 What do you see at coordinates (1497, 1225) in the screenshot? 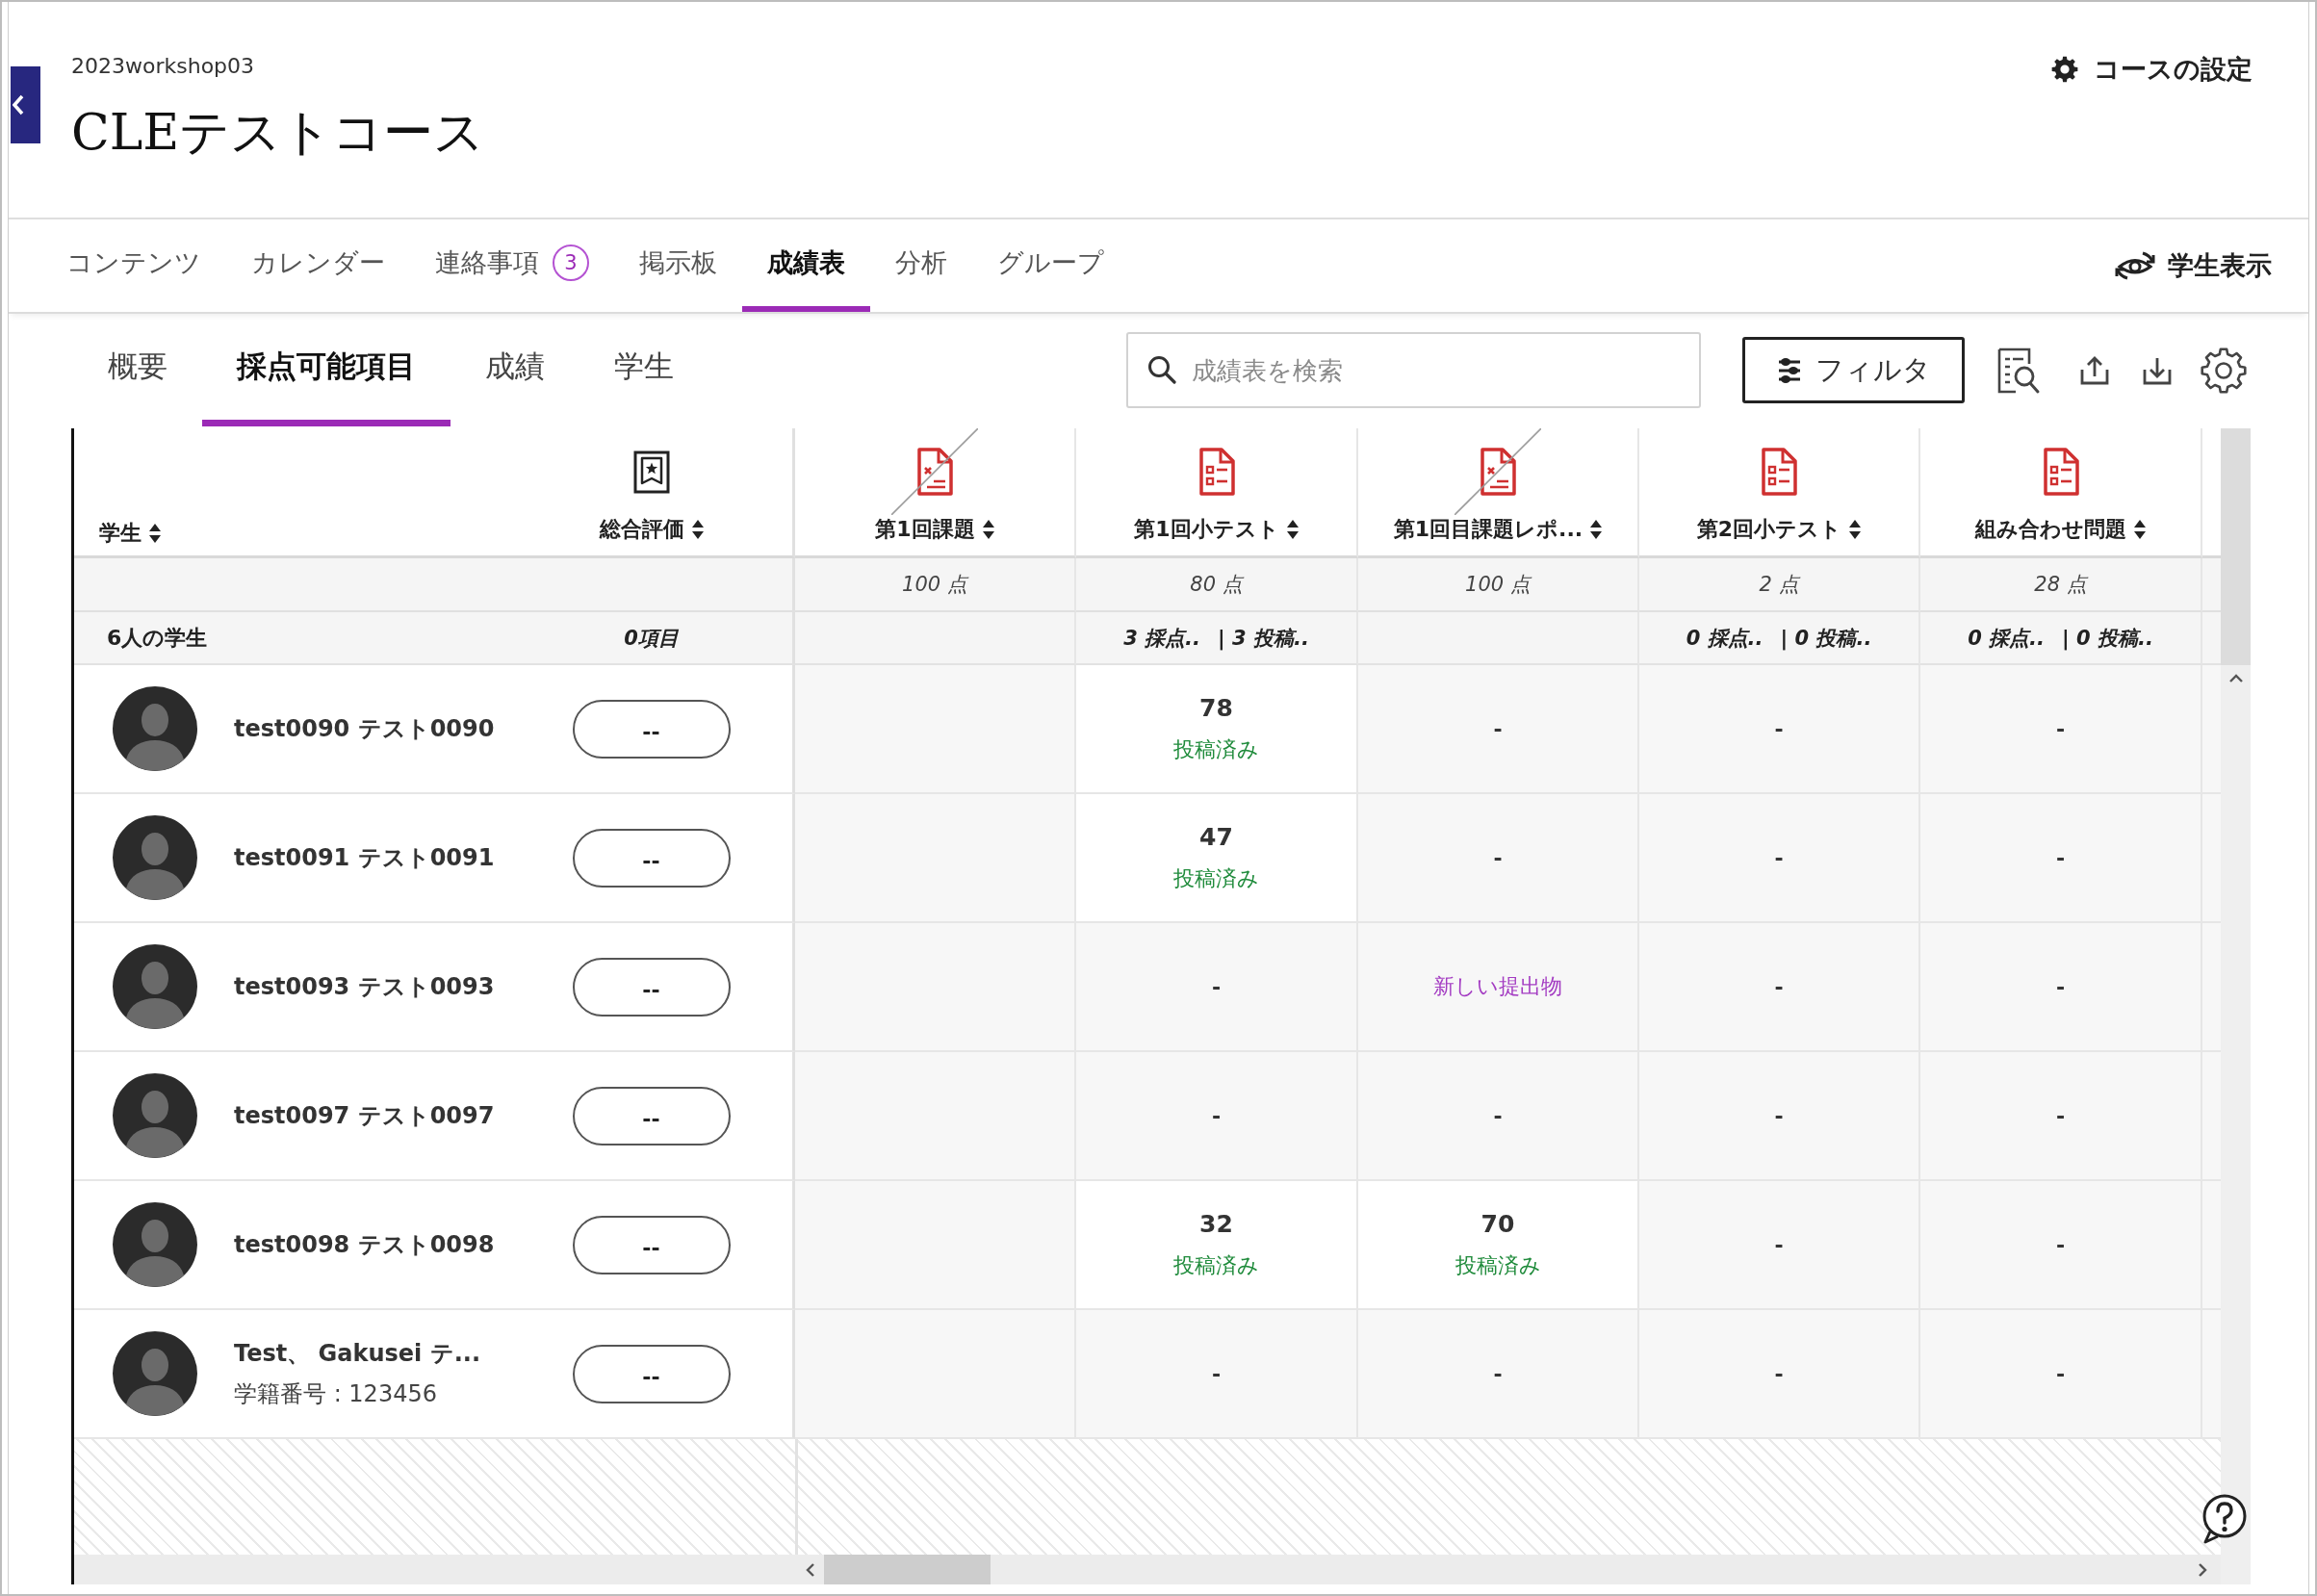
I see `grade-score: 70` at bounding box center [1497, 1225].